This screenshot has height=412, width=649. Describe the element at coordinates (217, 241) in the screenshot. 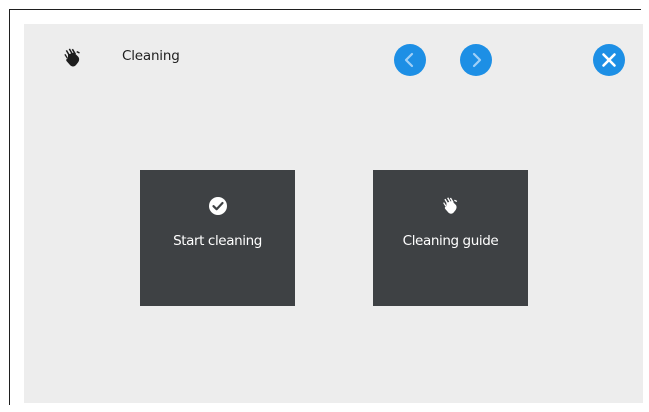

I see `start-cleaning-label: Start cleaning` at that location.